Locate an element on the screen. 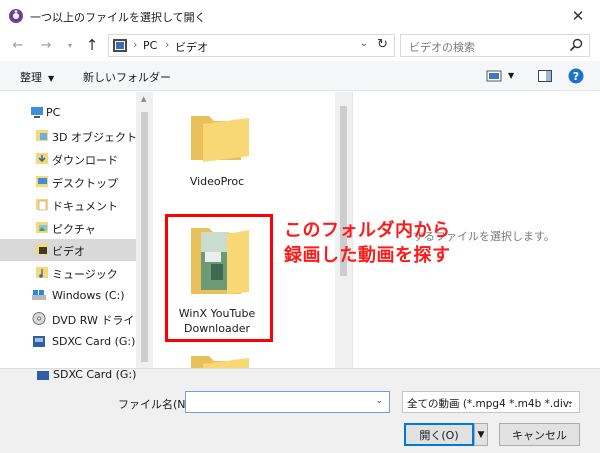 This screenshot has height=453, width=600. annotation-line1: このフォルダ内から is located at coordinates (367, 230).